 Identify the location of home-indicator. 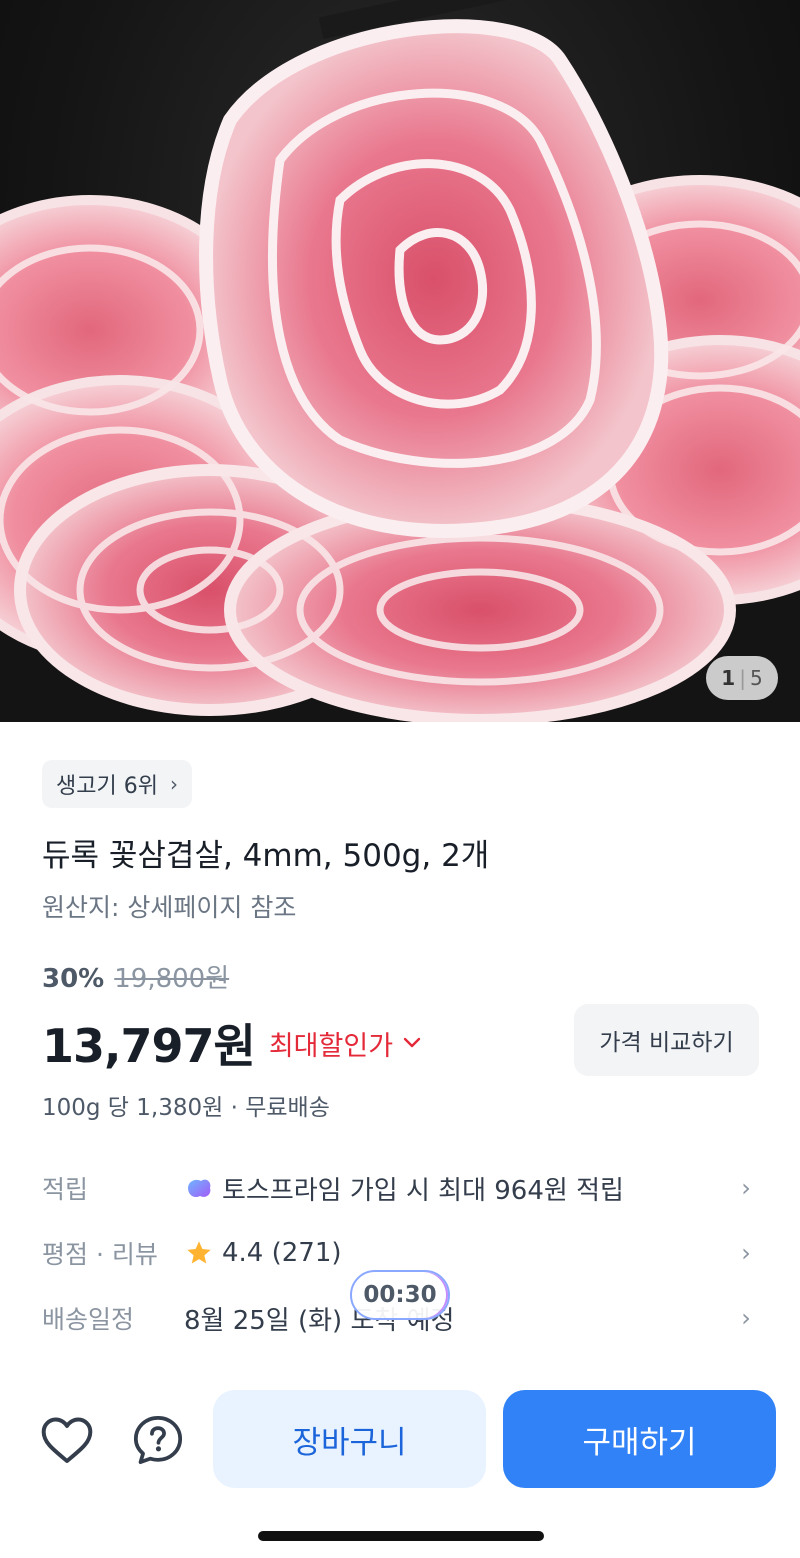
(401, 1536).